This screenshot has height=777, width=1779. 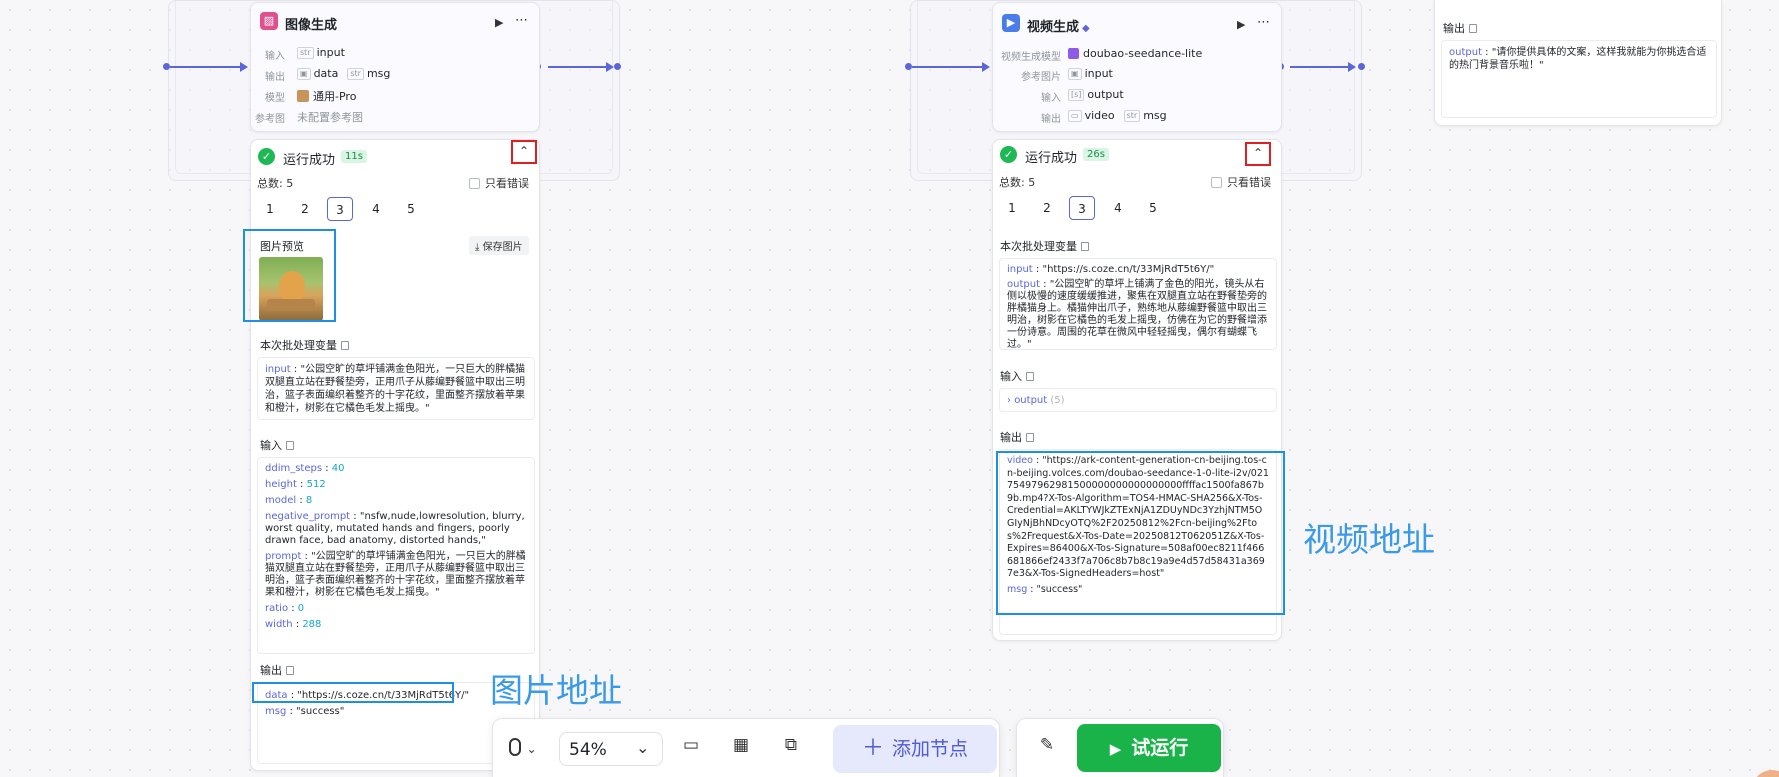 I want to click on comment-icon: ▭, so click(x=691, y=745).